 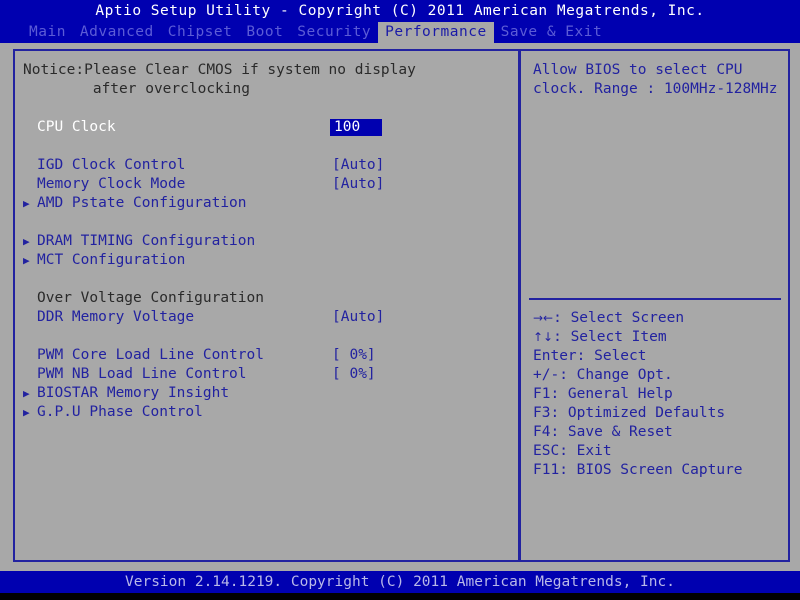 I want to click on key-action-label: : Change Opt., so click(x=616, y=375).